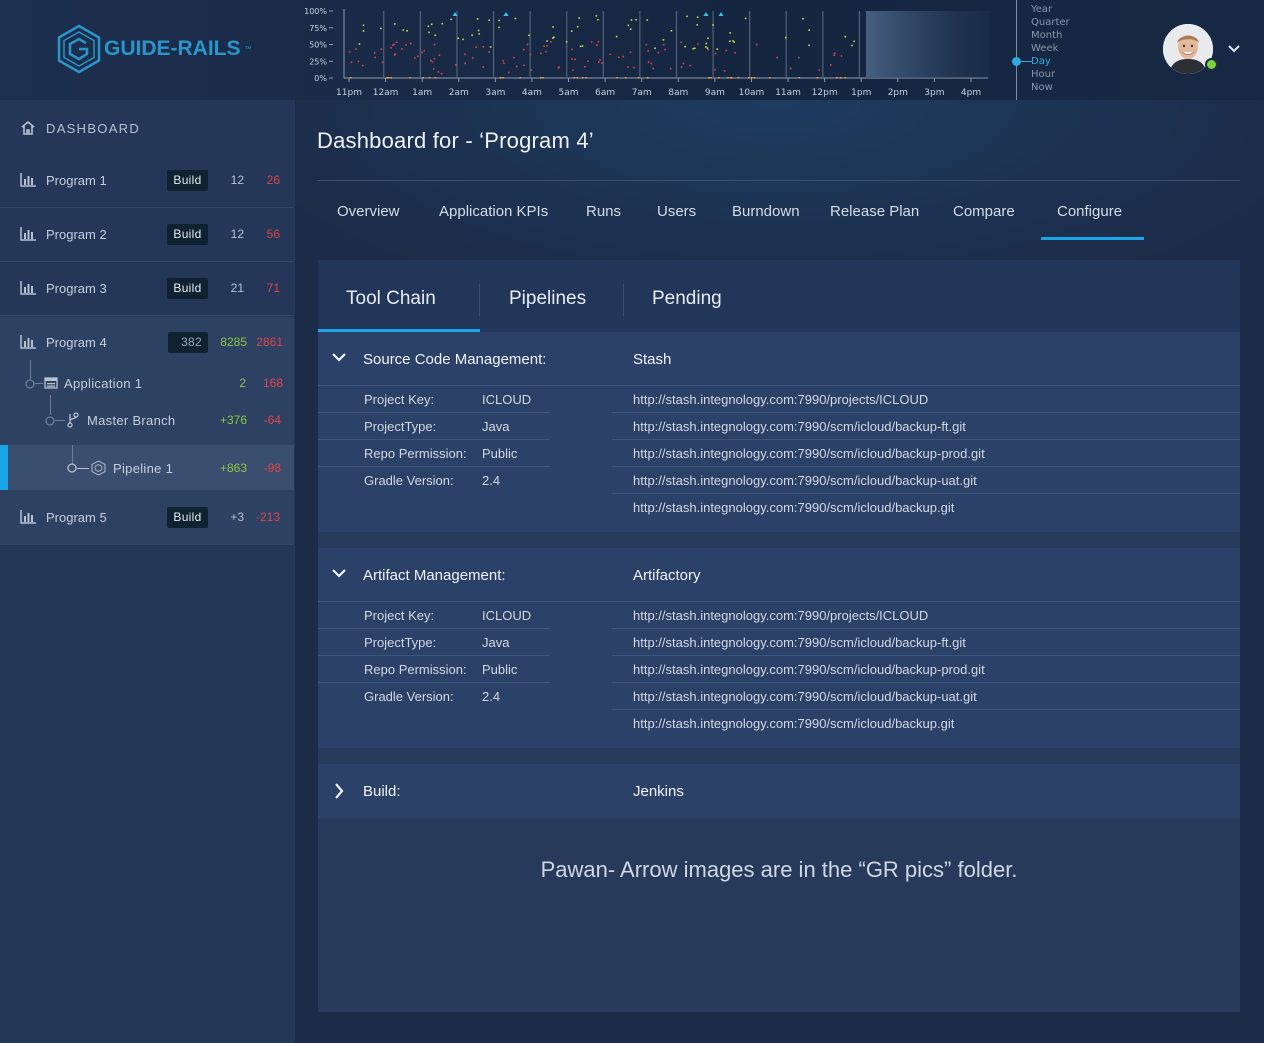  What do you see at coordinates (147, 289) in the screenshot?
I see `sidebar-item-program-3: Program 3 Build 21 71` at bounding box center [147, 289].